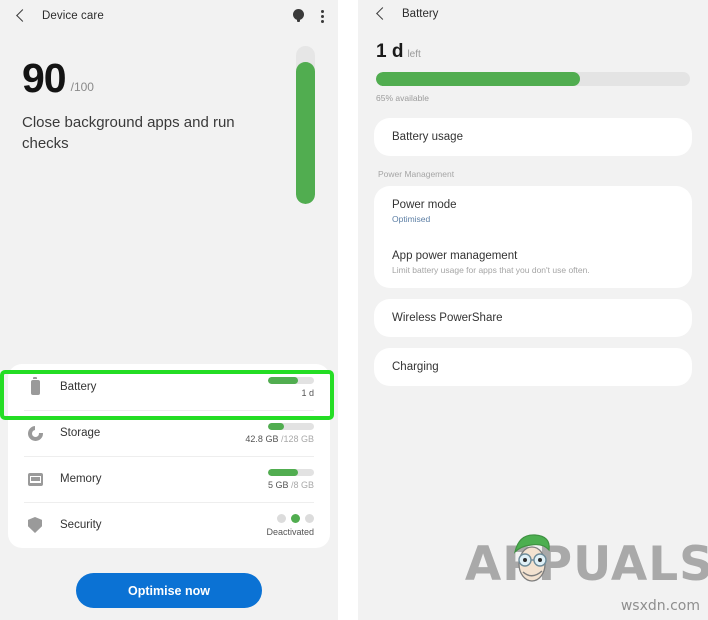  I want to click on section-label-power-management: Power Management, so click(416, 174).